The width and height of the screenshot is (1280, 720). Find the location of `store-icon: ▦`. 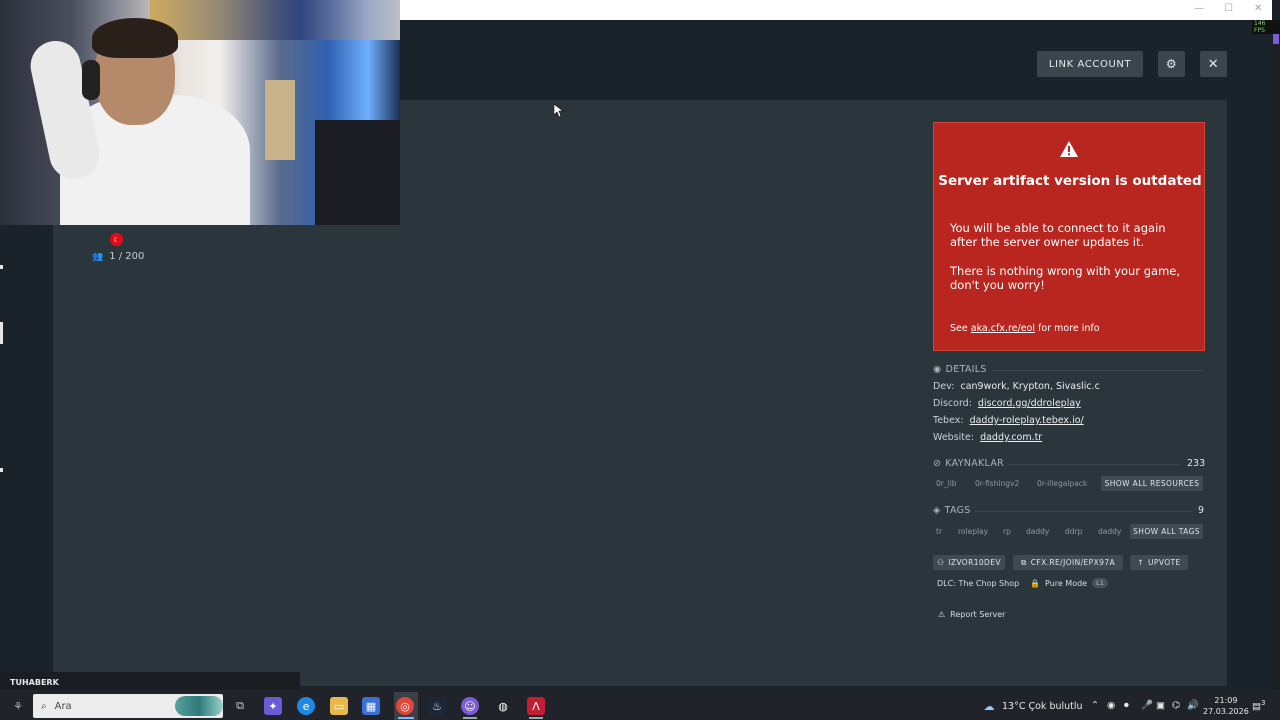

store-icon: ▦ is located at coordinates (371, 706).